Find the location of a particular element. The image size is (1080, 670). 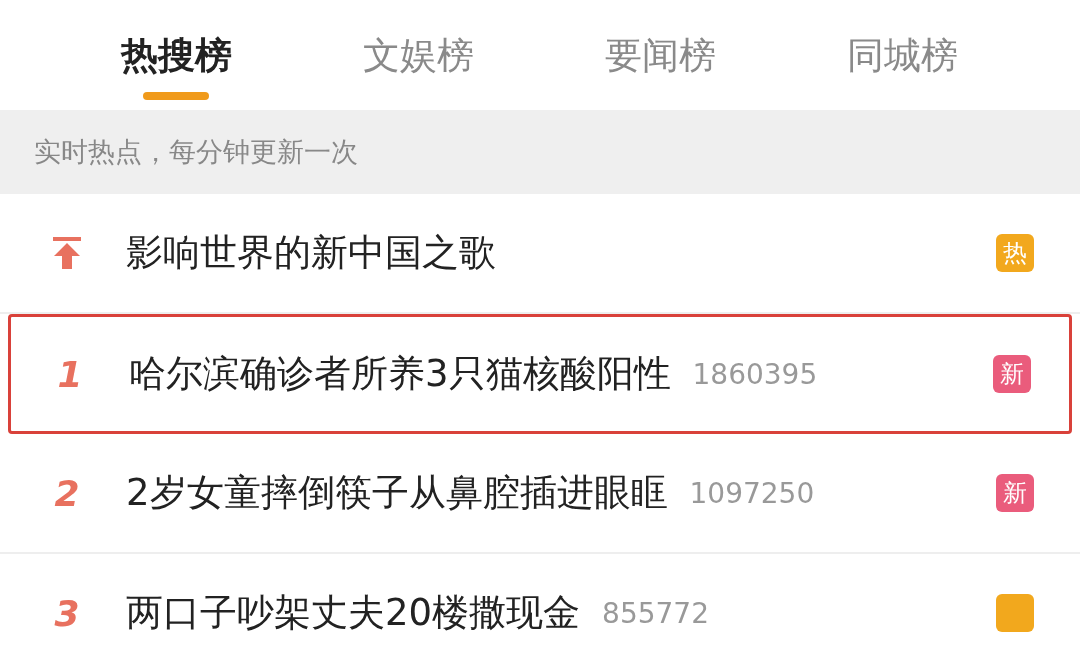

search-count: 855772 is located at coordinates (655, 613).